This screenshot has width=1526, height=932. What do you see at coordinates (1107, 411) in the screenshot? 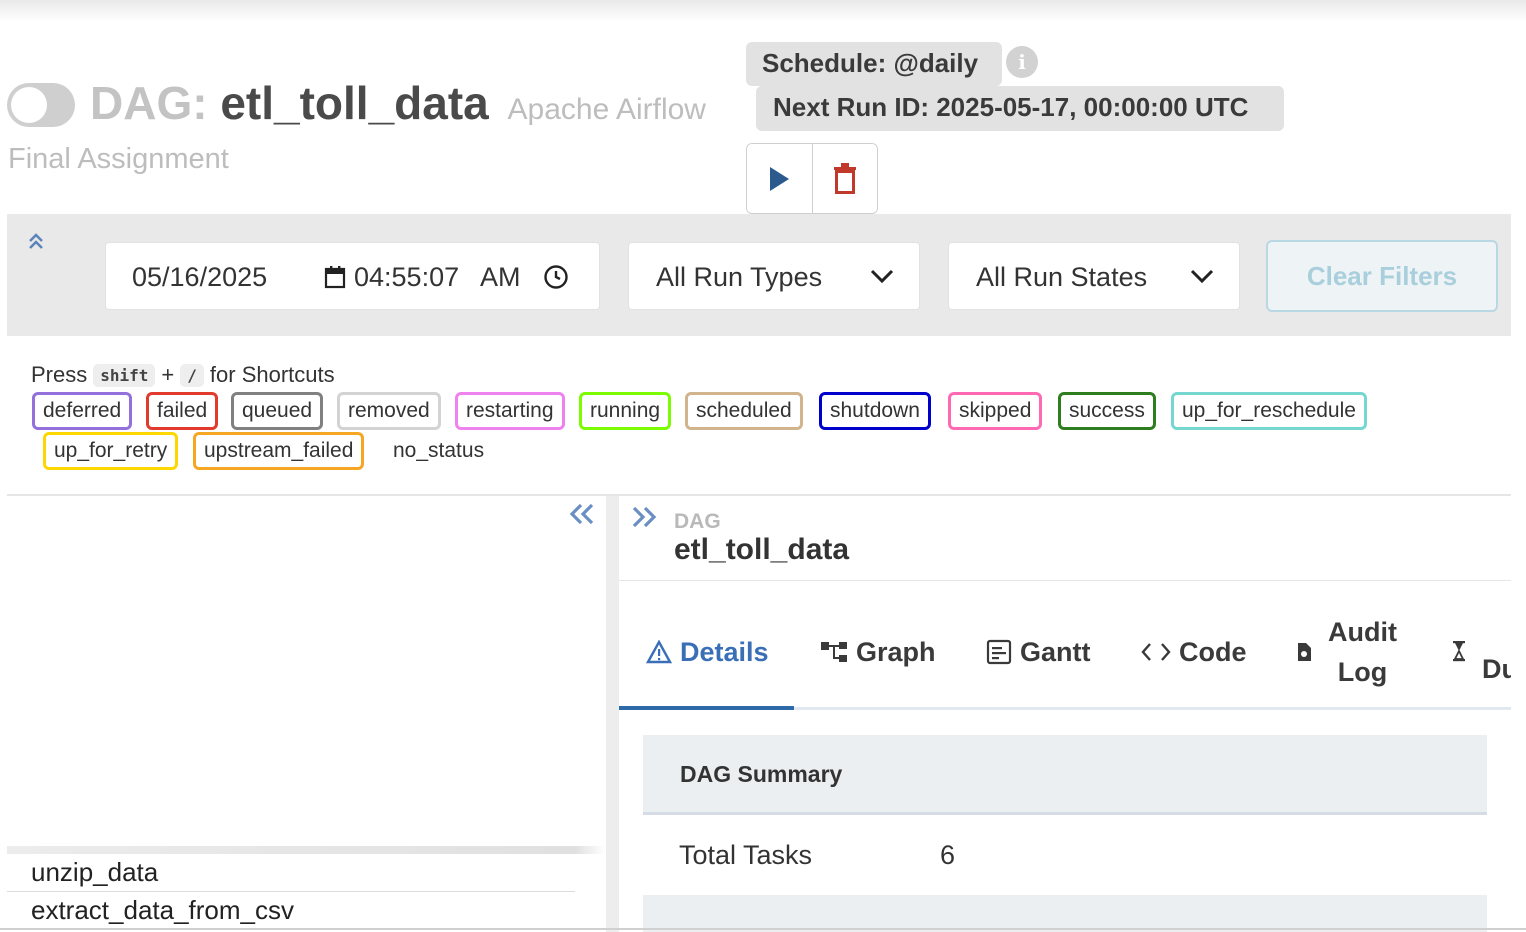
I see `state-legend-item: success` at bounding box center [1107, 411].